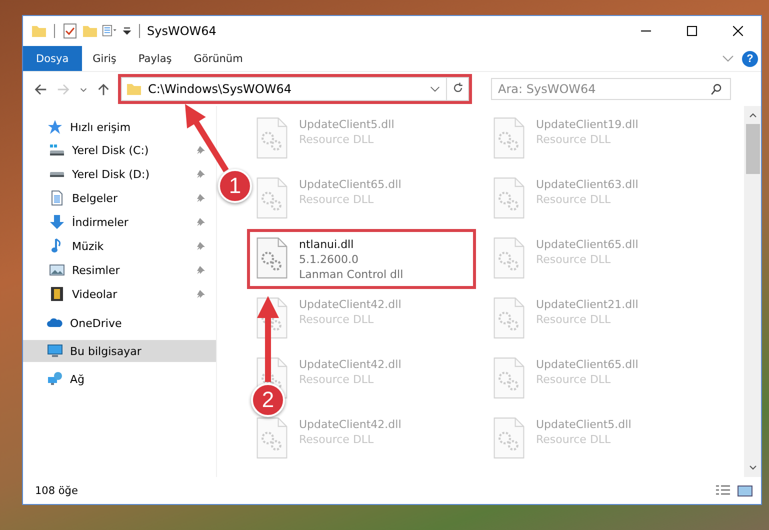 The width and height of the screenshot is (769, 530). I want to click on scroll-up-caret-icon, so click(753, 115).